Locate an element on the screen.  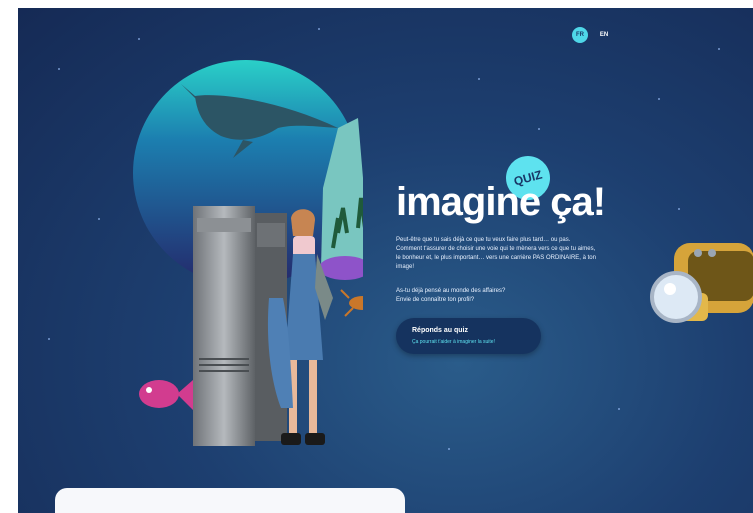
quiz-button-sublabel: Ça pourrait t'aider à imaginer la suite! is located at coordinates (453, 342).